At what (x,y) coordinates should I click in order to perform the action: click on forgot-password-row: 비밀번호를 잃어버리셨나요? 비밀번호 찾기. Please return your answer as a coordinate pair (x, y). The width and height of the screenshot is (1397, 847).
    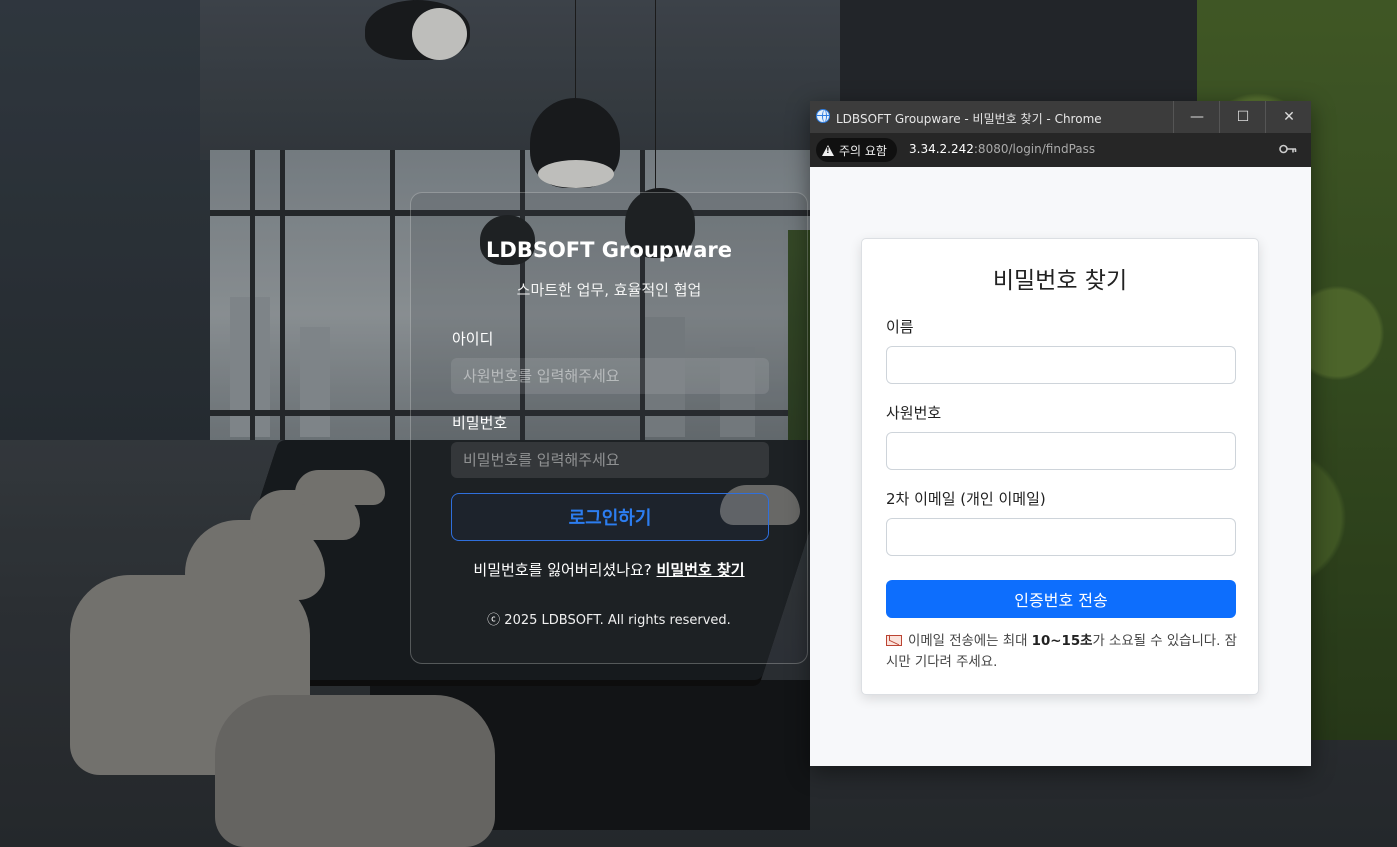
    Looking at the image, I should click on (609, 569).